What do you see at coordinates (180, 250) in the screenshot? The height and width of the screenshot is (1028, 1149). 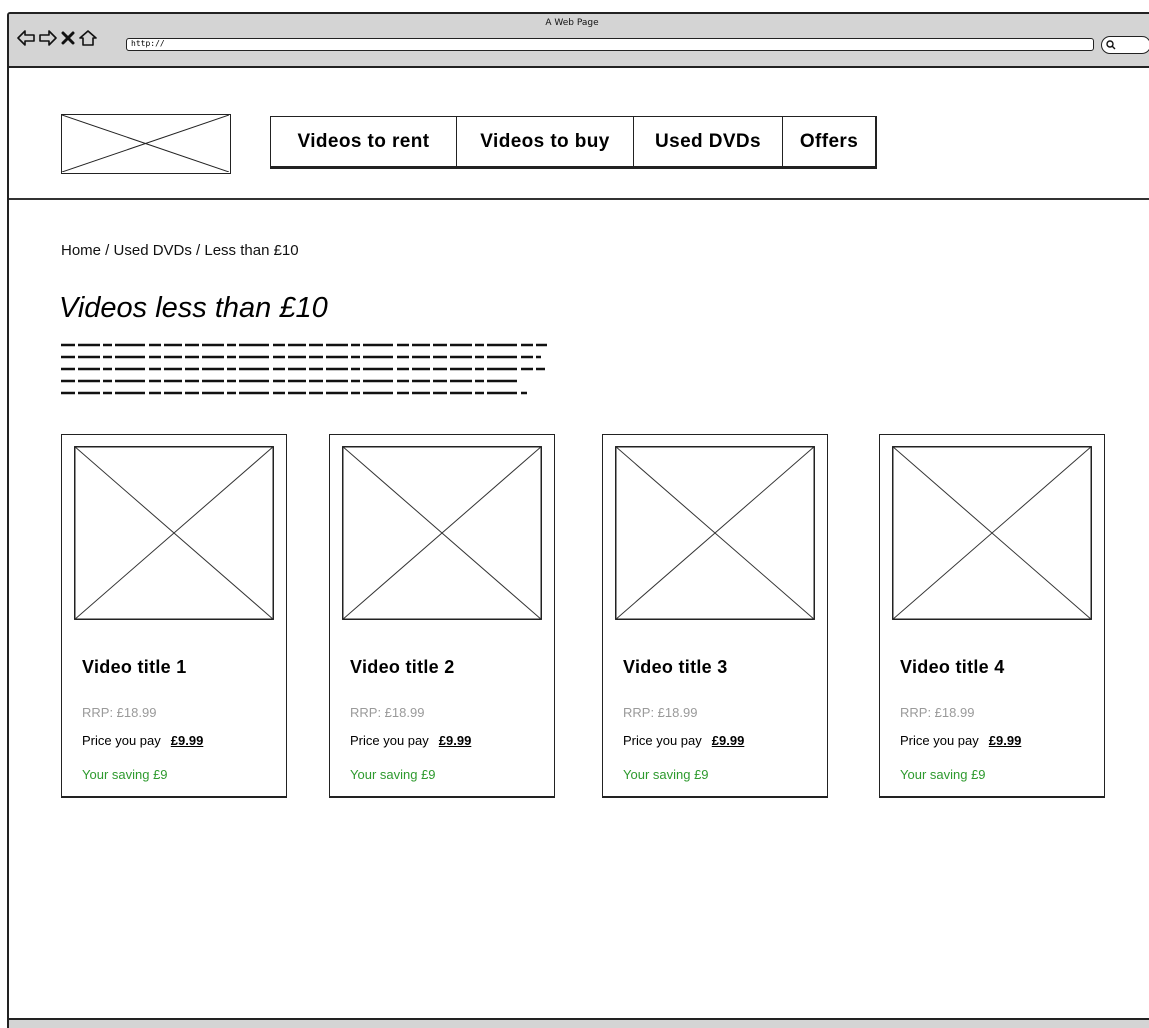 I see `breadcrumb: Home / Used DVDs / Less than £10` at bounding box center [180, 250].